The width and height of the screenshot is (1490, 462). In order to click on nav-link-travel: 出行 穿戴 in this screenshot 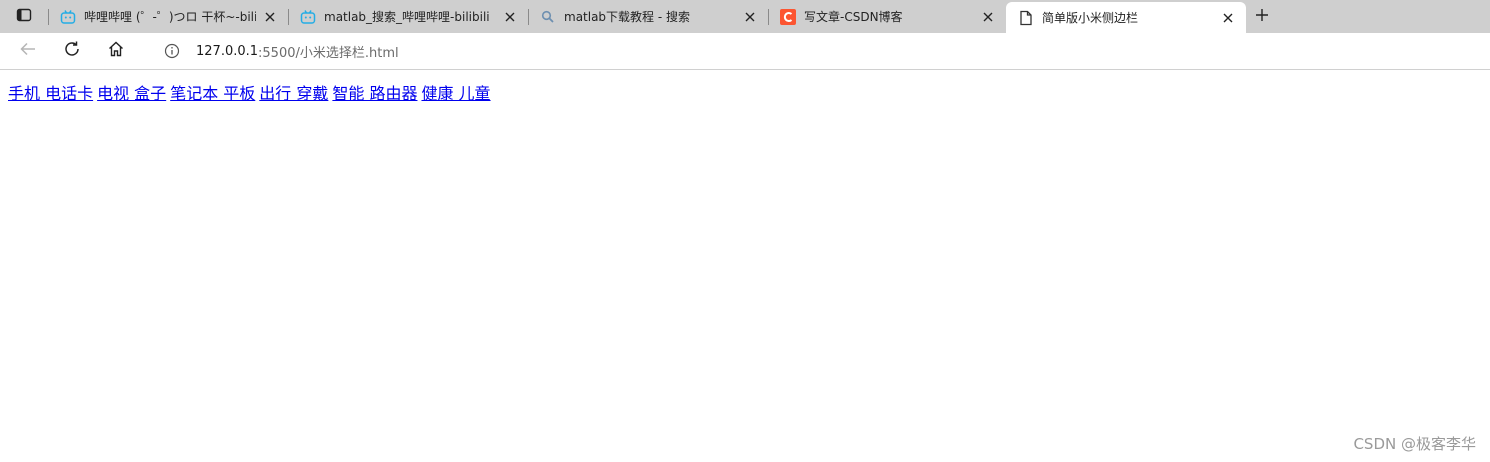, I will do `click(293, 93)`.